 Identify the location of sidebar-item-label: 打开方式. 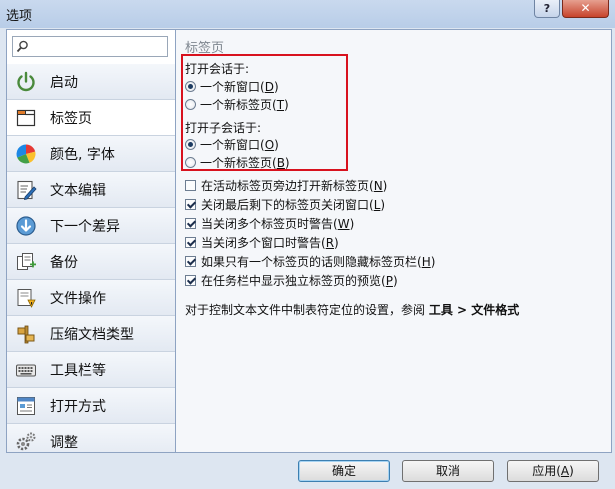
(78, 406).